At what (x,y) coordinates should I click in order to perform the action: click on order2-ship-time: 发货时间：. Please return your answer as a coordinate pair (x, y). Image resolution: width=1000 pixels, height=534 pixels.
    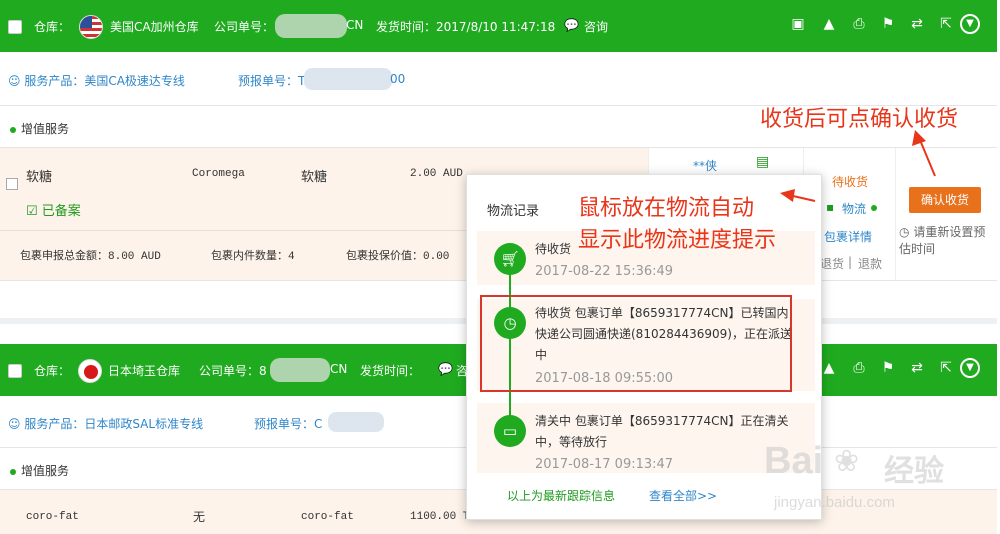
    Looking at the image, I should click on (390, 371).